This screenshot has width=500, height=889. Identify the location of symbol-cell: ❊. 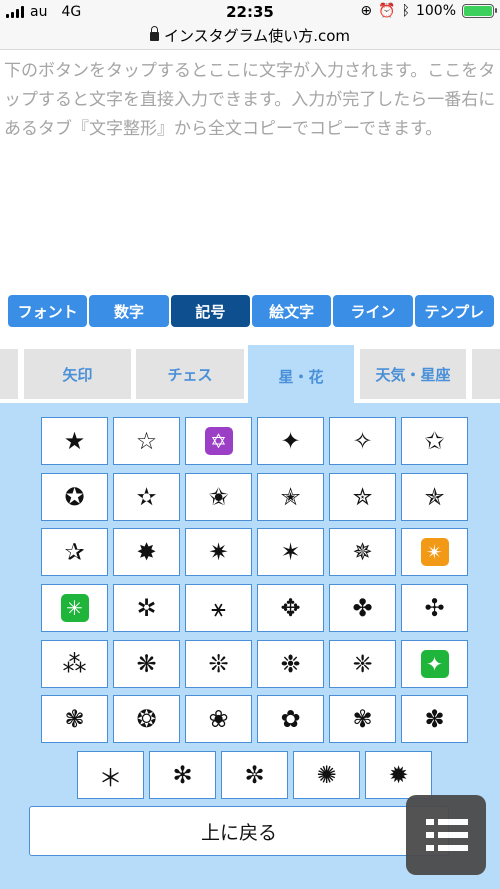
(218, 664).